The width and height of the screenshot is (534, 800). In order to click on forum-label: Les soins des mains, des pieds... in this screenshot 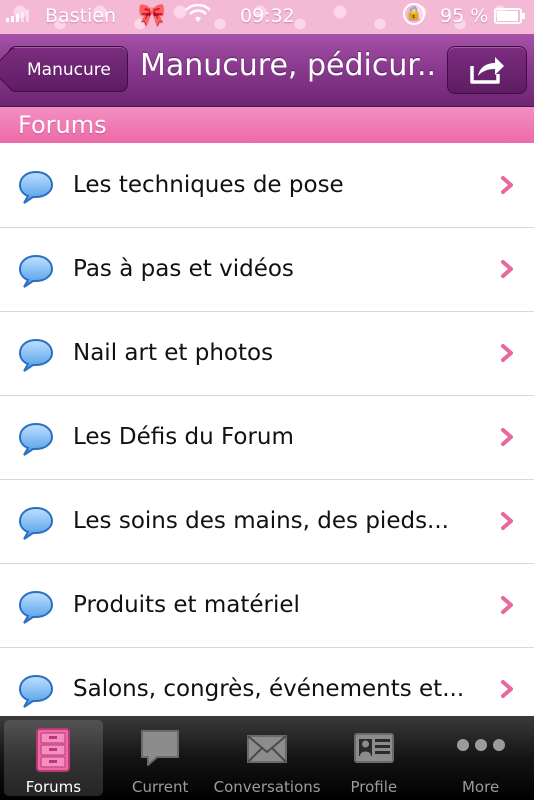, I will do `click(261, 521)`.